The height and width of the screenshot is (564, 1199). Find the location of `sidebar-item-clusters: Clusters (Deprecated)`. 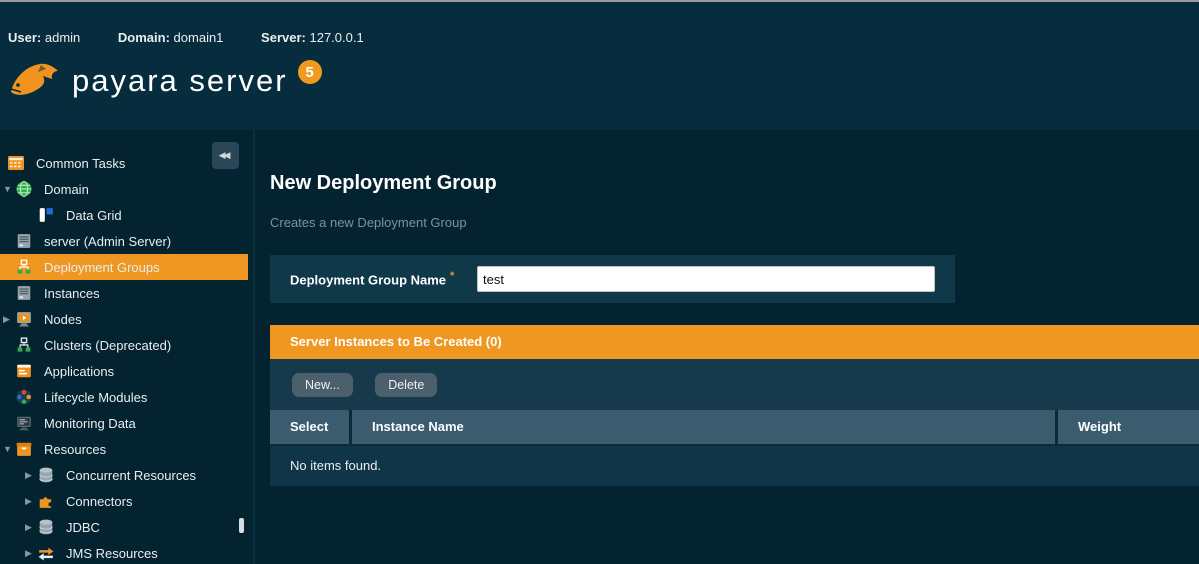

sidebar-item-clusters: Clusters (Deprecated) is located at coordinates (124, 345).